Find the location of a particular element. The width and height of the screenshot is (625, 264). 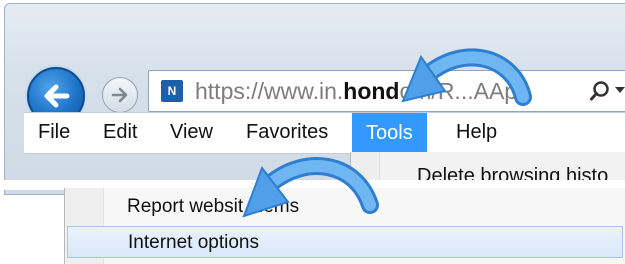

site-favicon-icon: N is located at coordinates (172, 91).